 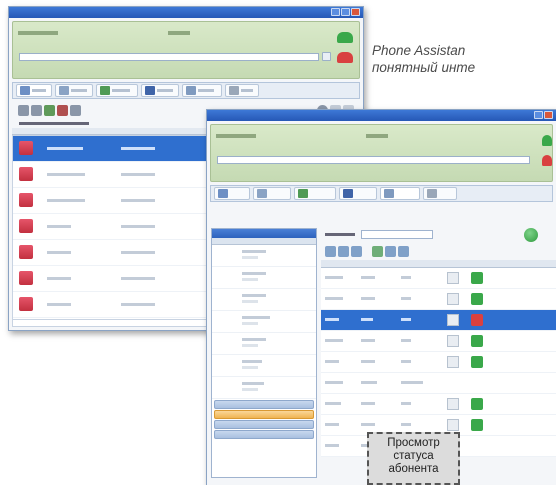 What do you see at coordinates (345, 12) in the screenshot?
I see `maximize-icon` at bounding box center [345, 12].